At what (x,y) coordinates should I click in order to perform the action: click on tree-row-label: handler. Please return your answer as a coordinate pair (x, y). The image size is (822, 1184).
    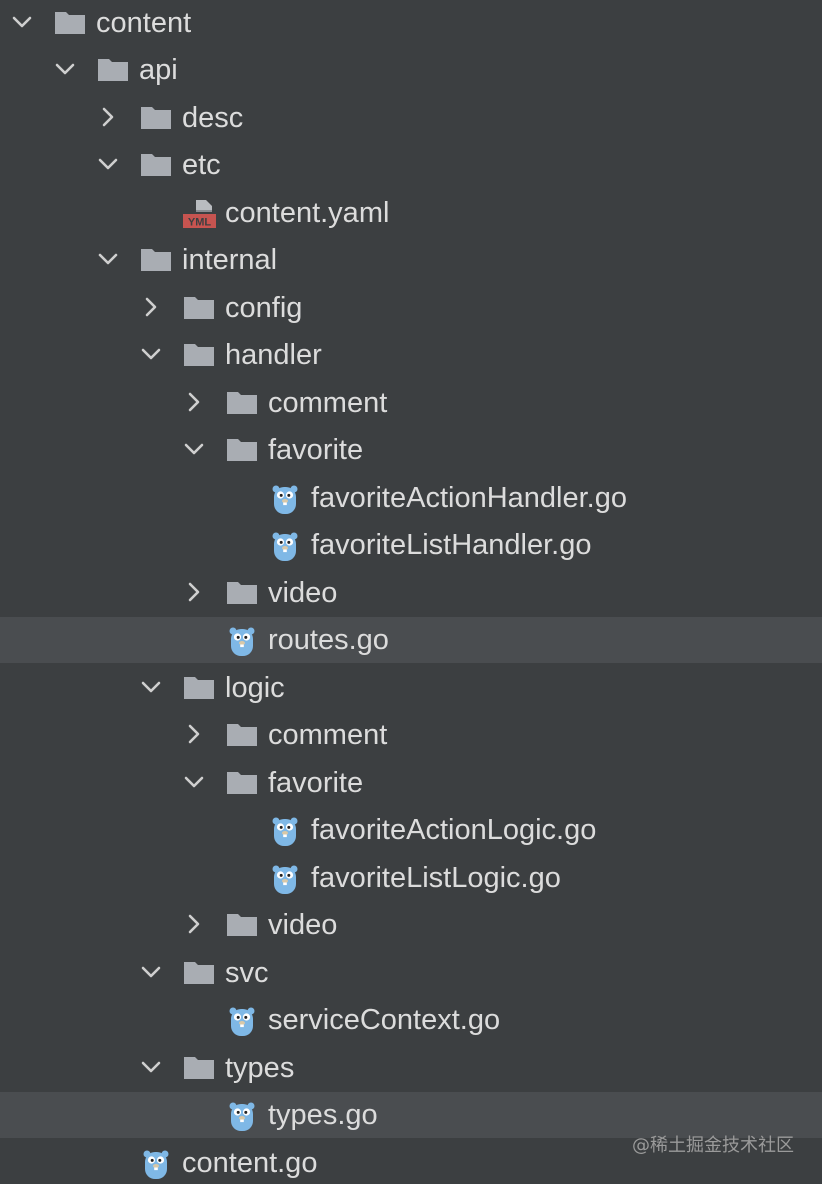
    Looking at the image, I should click on (273, 355).